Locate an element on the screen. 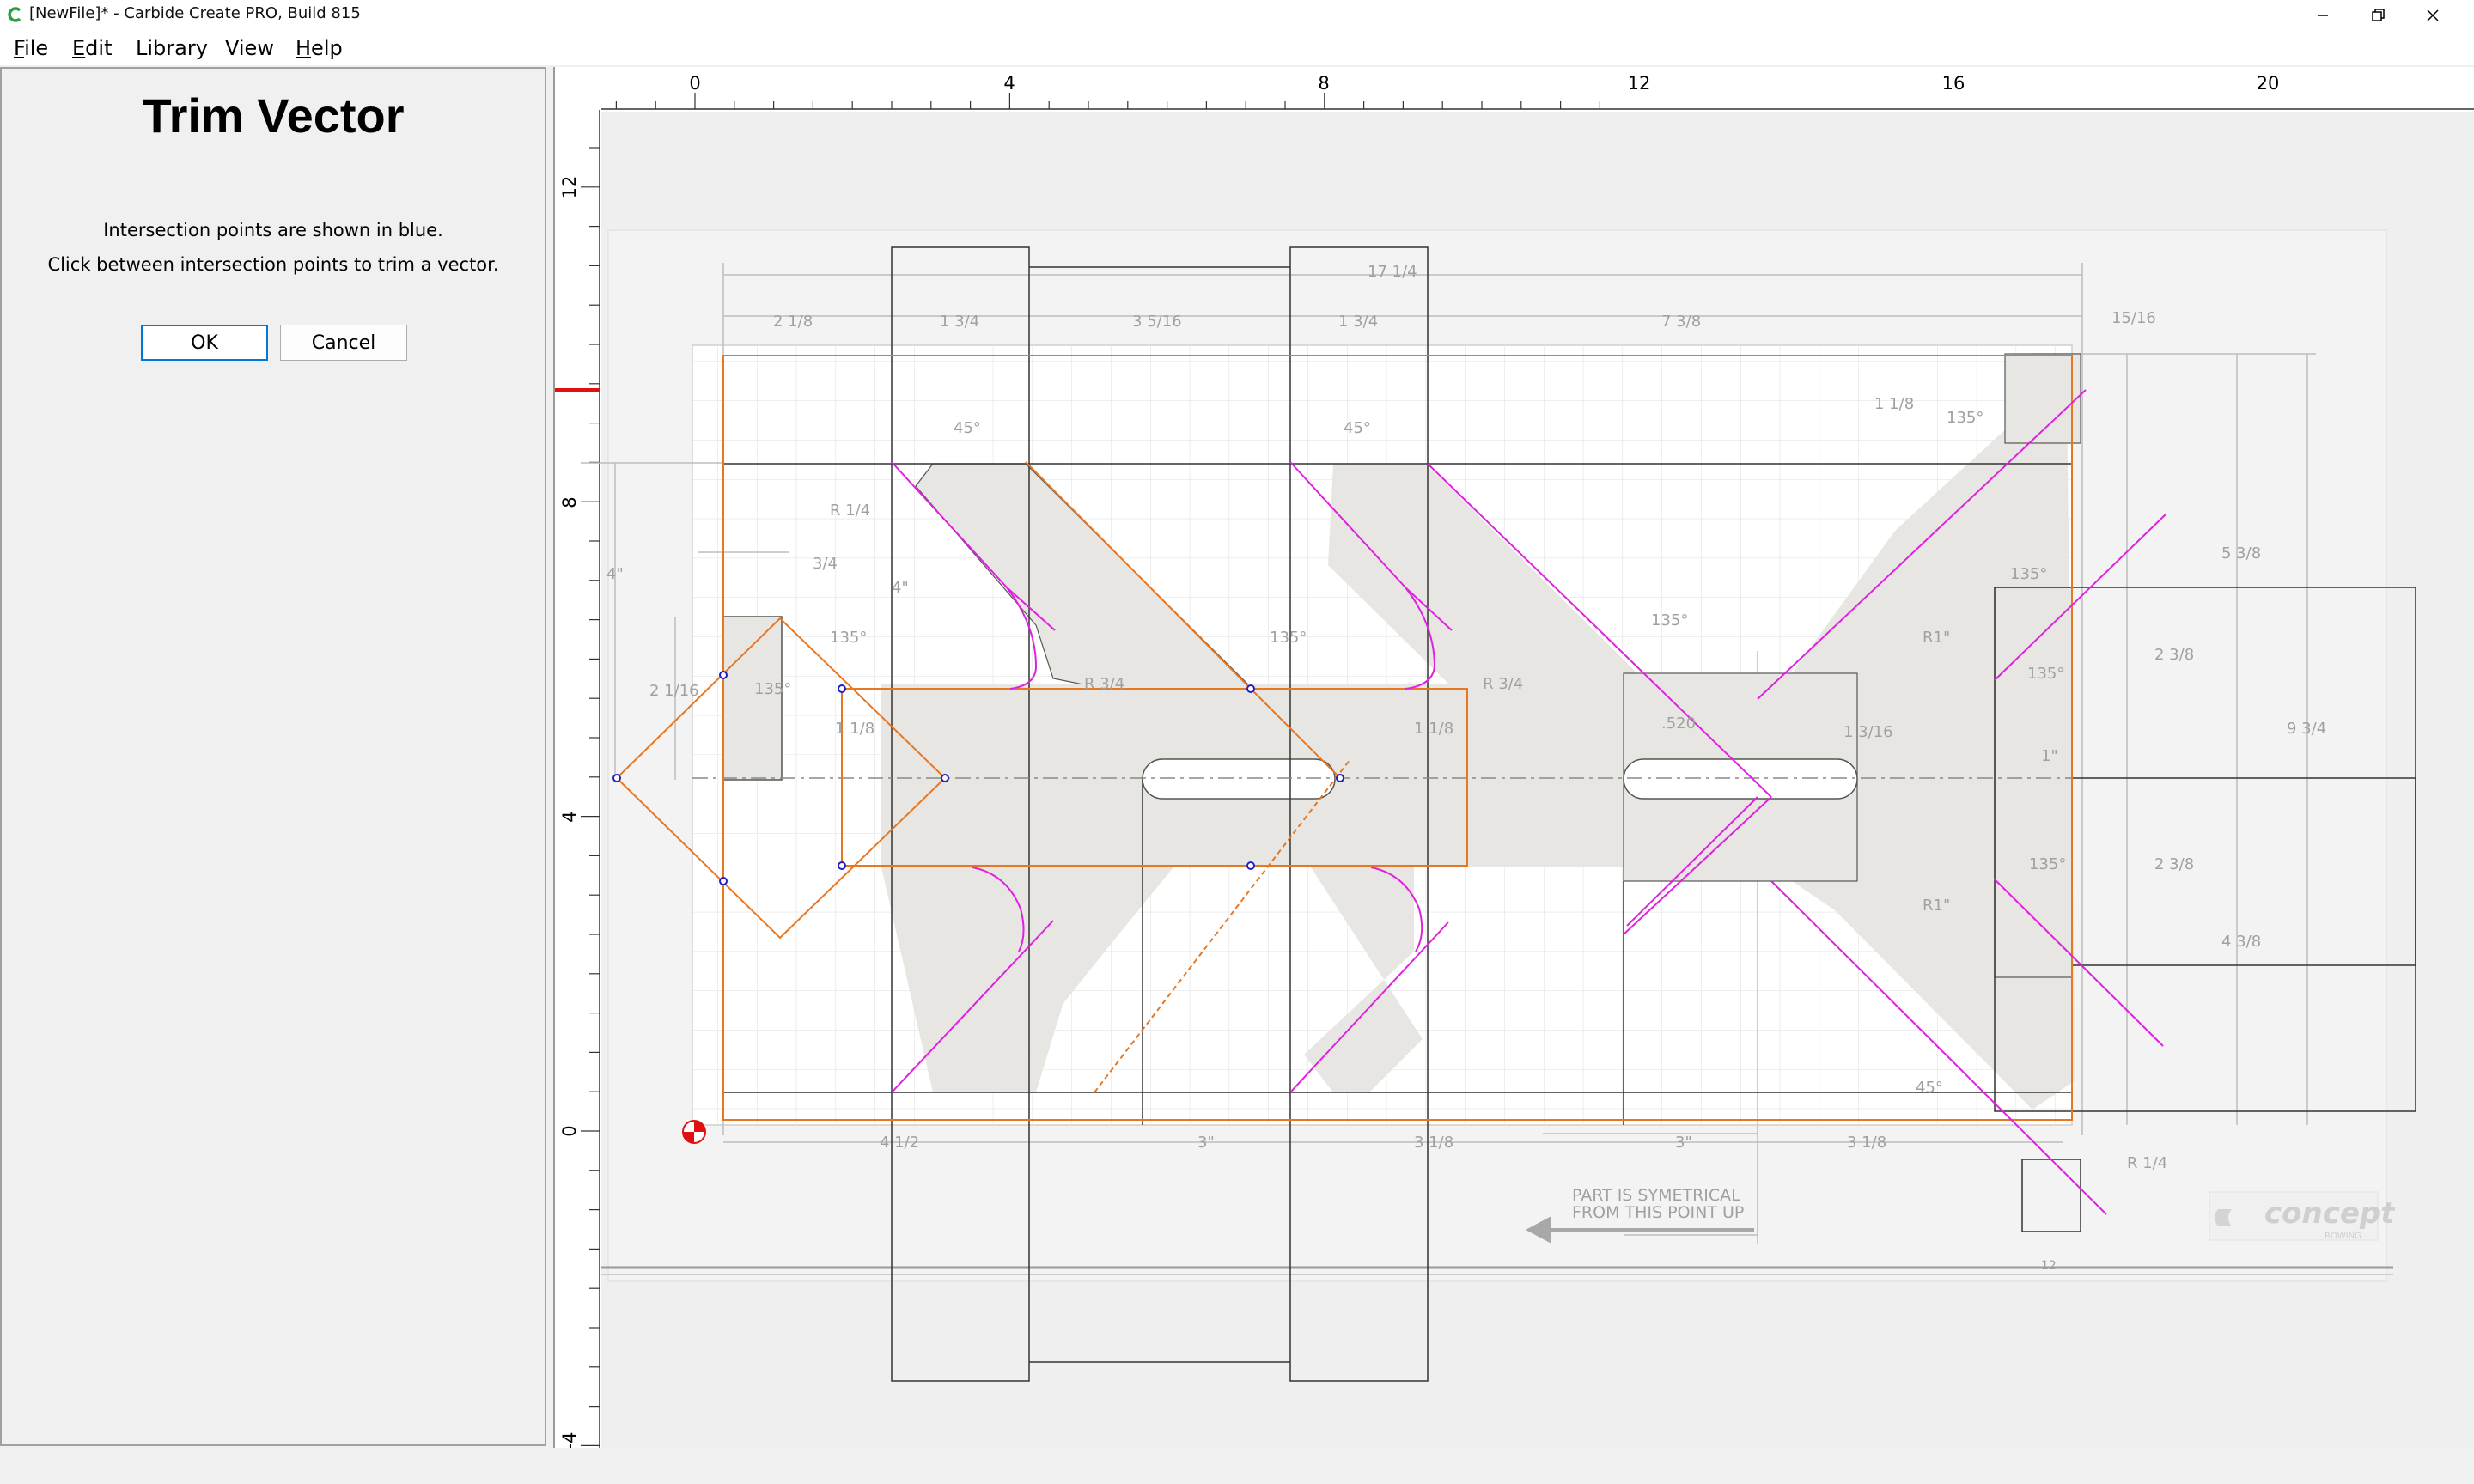  dim-label: 7 3/8 is located at coordinates (1681, 322).